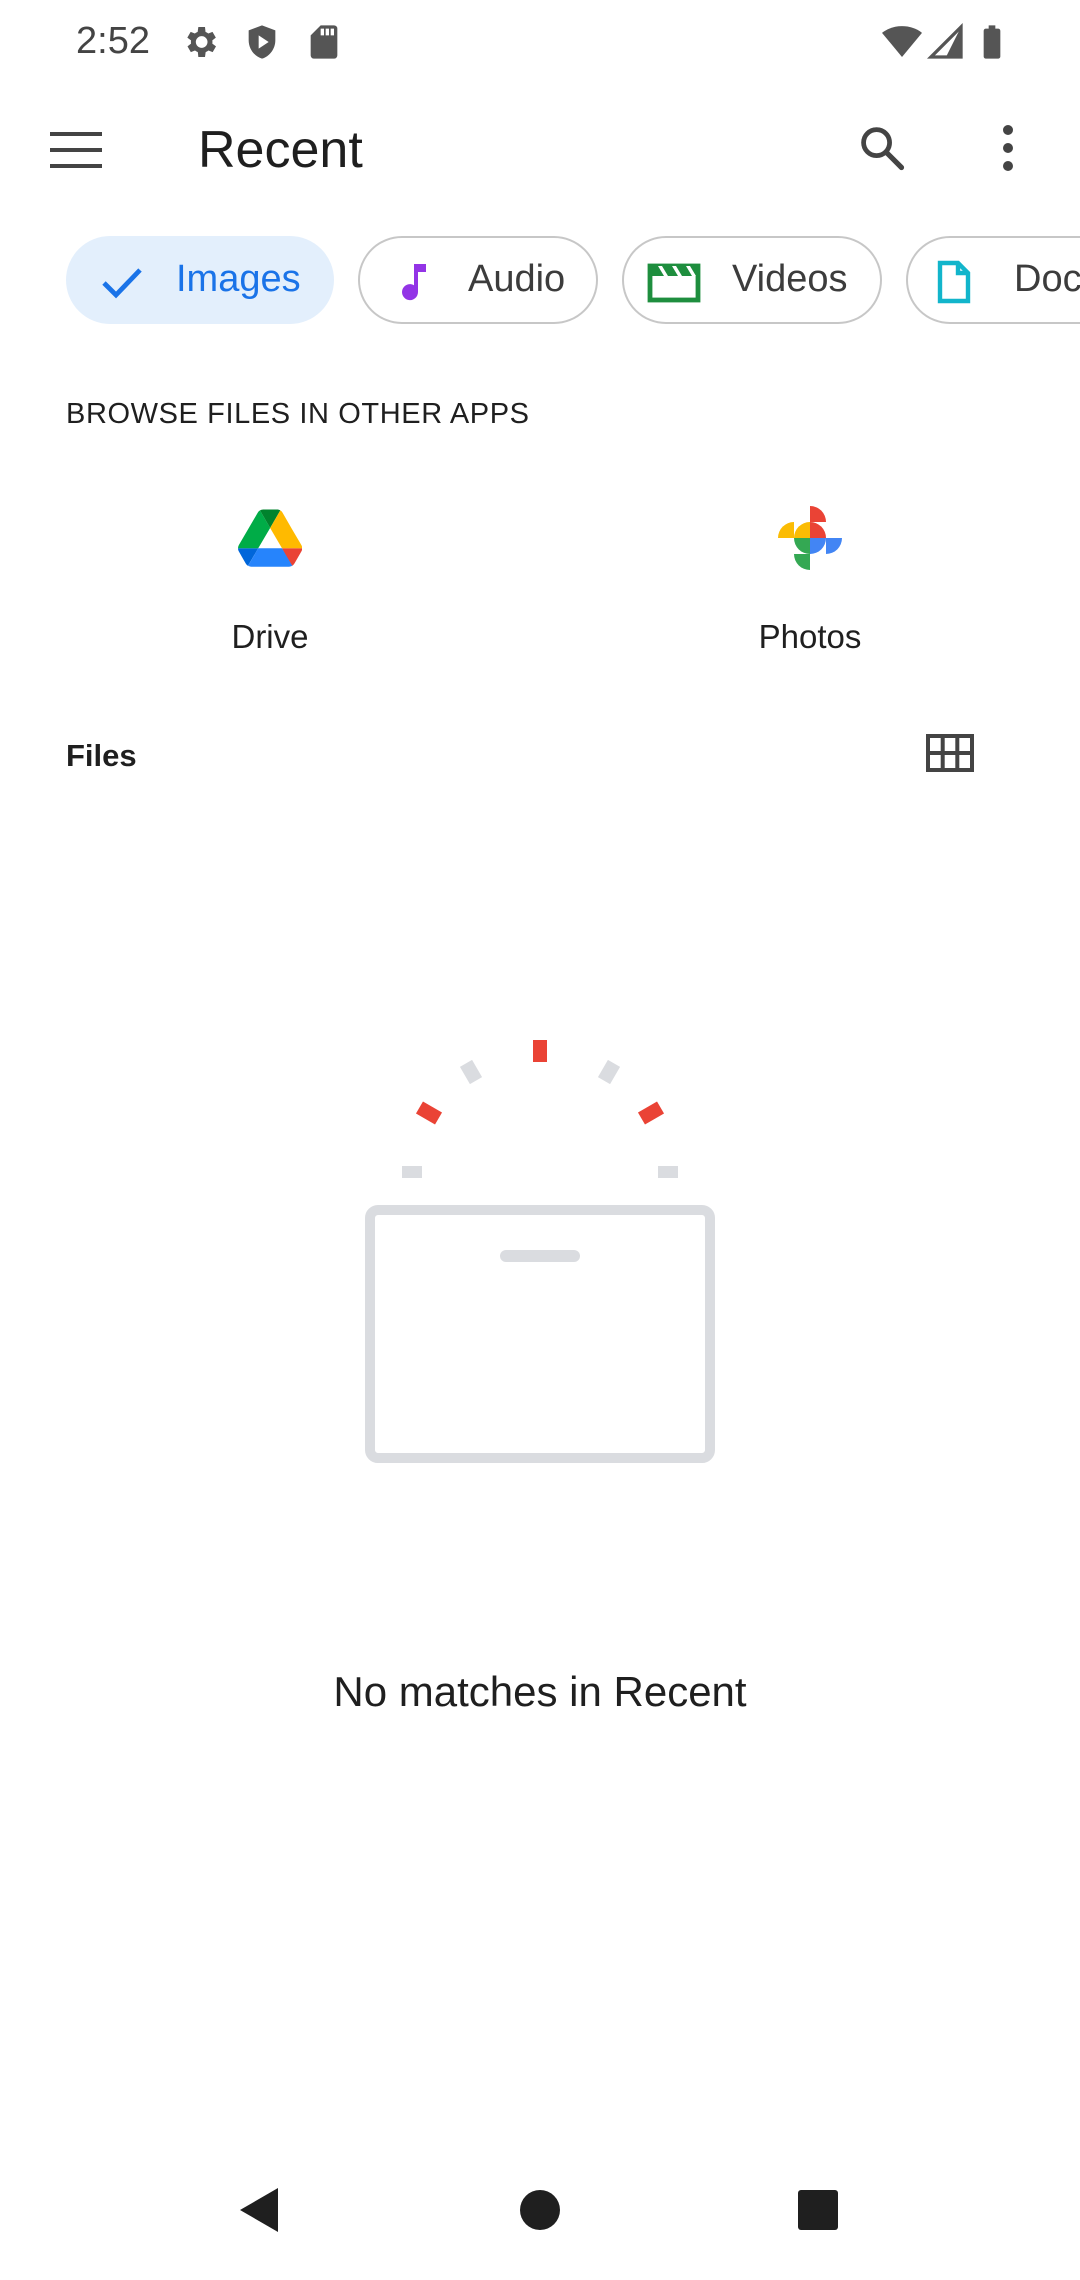 This screenshot has width=1080, height=2280. Describe the element at coordinates (790, 279) in the screenshot. I see `chip-label: Videos` at that location.